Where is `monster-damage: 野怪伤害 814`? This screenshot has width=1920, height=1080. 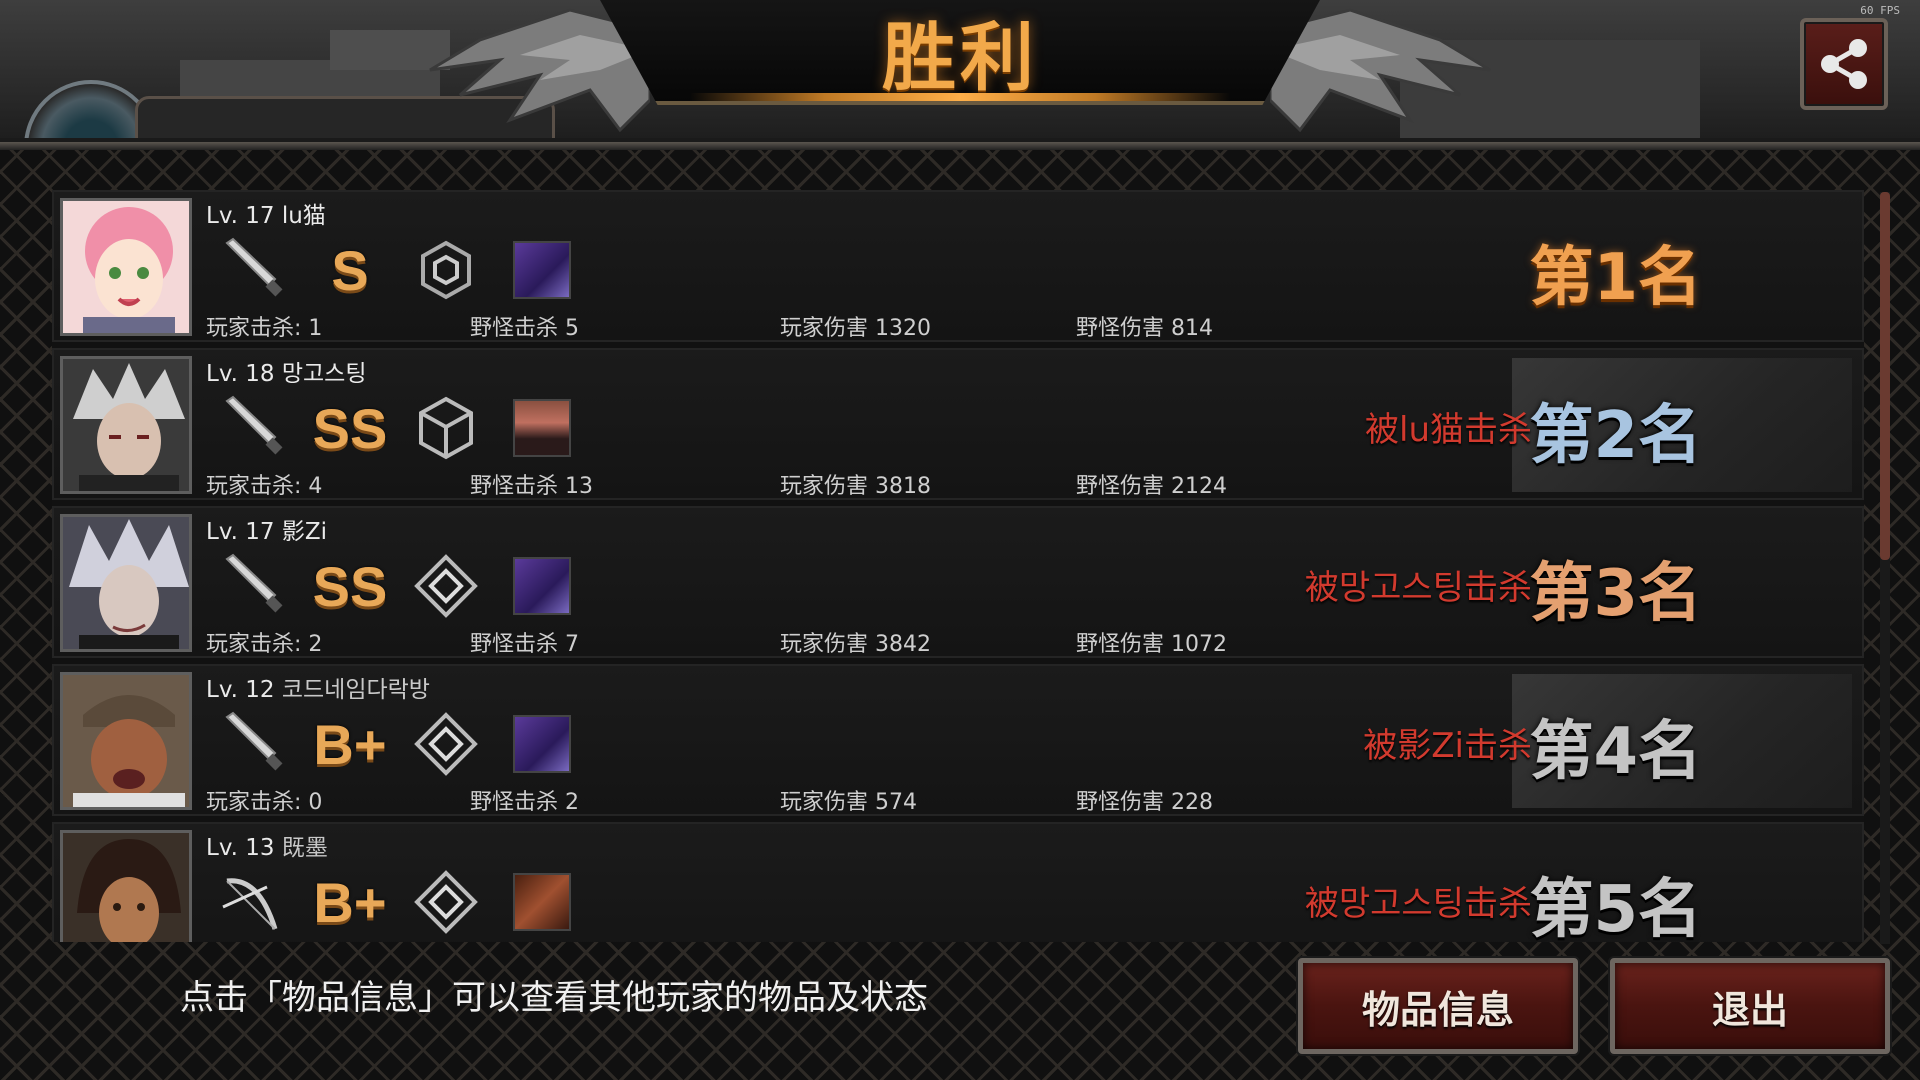 monster-damage: 野怪伤害 814 is located at coordinates (1144, 328).